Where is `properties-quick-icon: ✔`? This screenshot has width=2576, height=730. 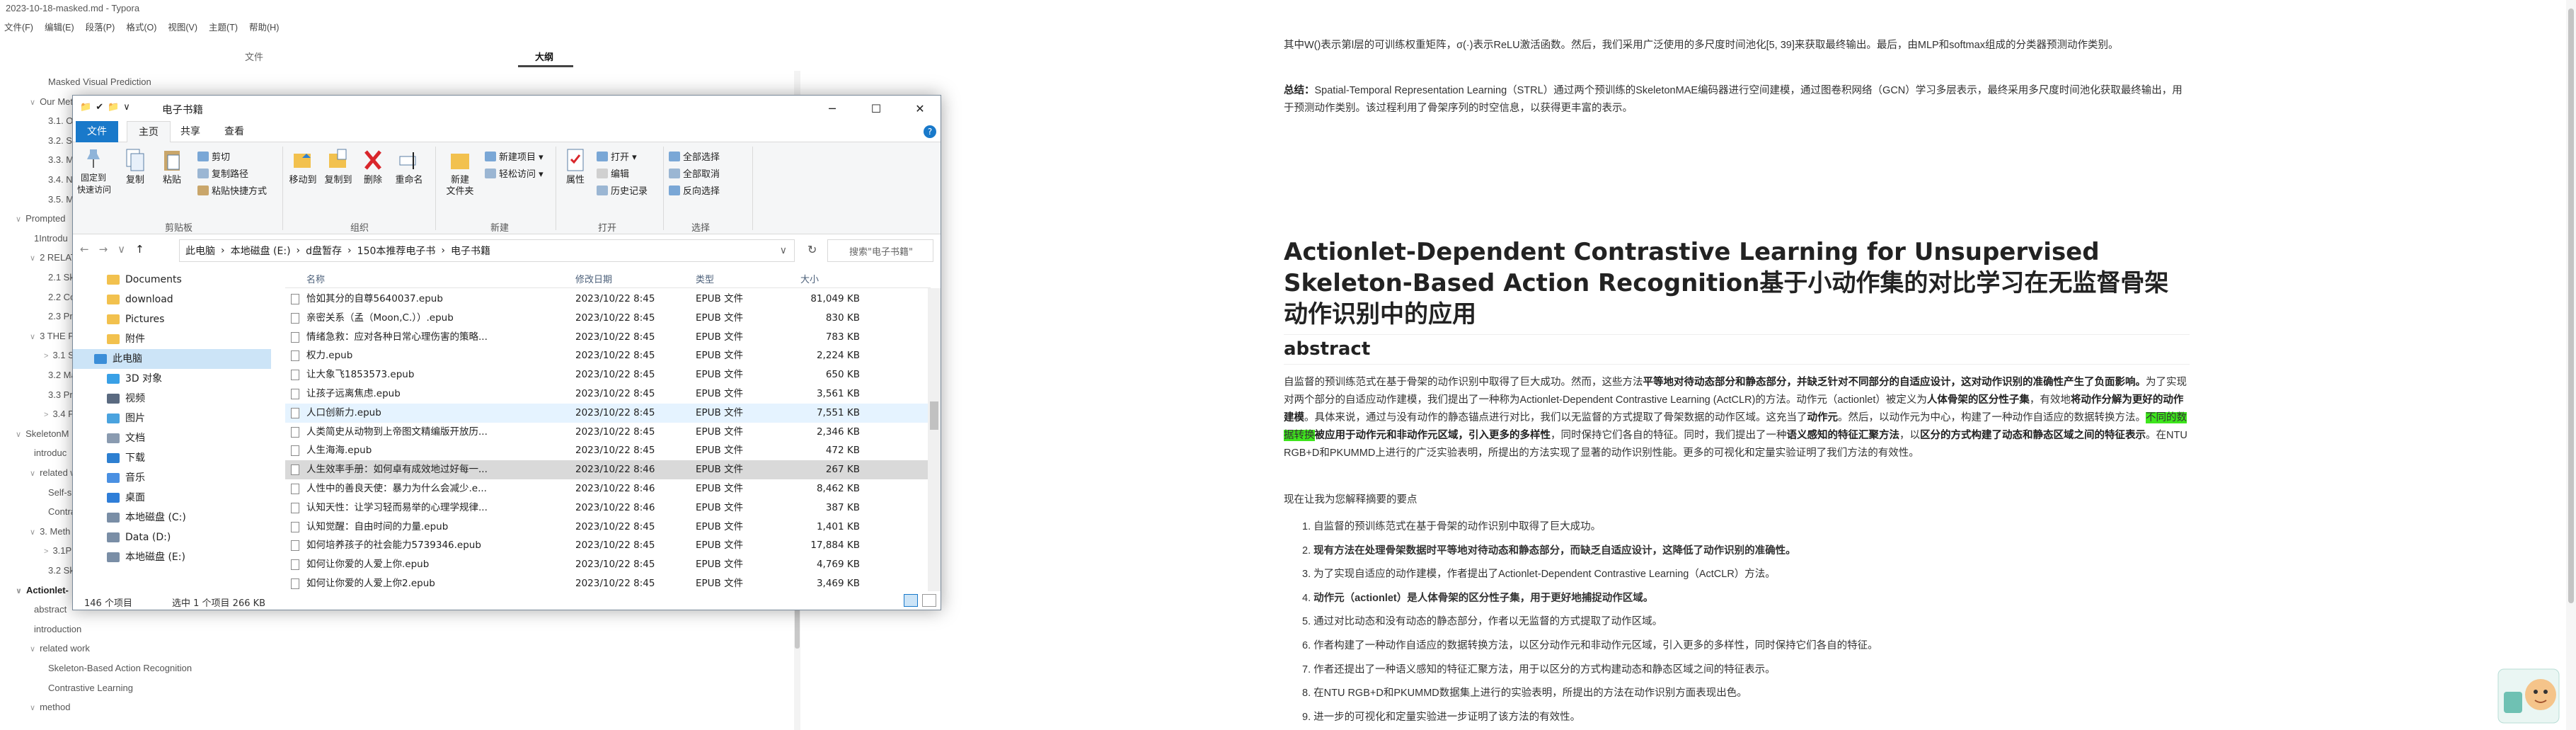
properties-quick-icon: ✔ is located at coordinates (100, 107).